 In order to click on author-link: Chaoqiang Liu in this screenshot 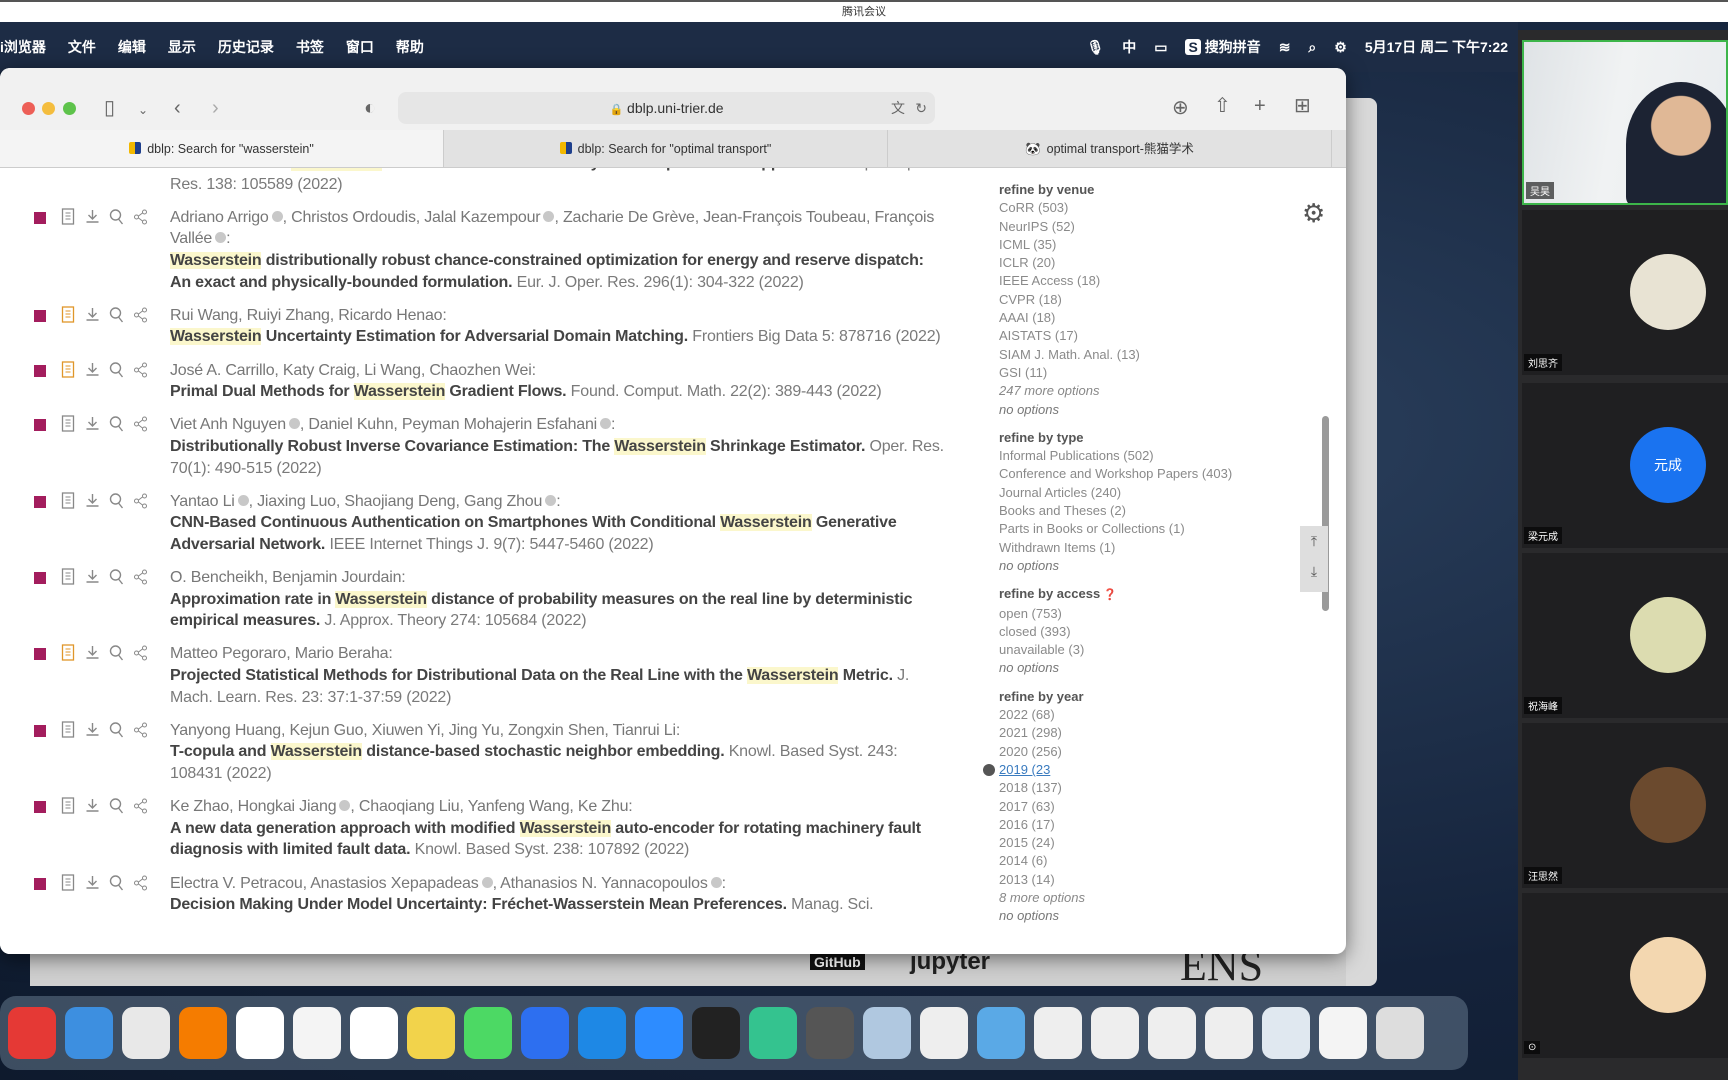, I will do `click(409, 806)`.